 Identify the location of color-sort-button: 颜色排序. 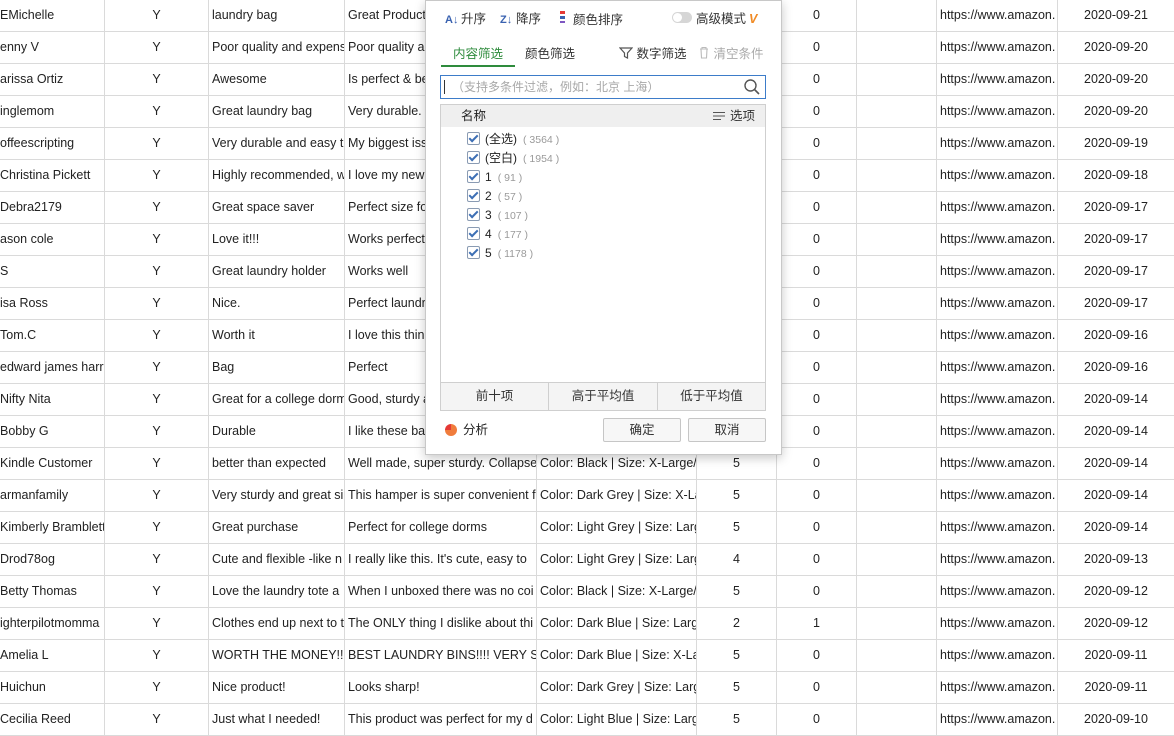
(591, 19).